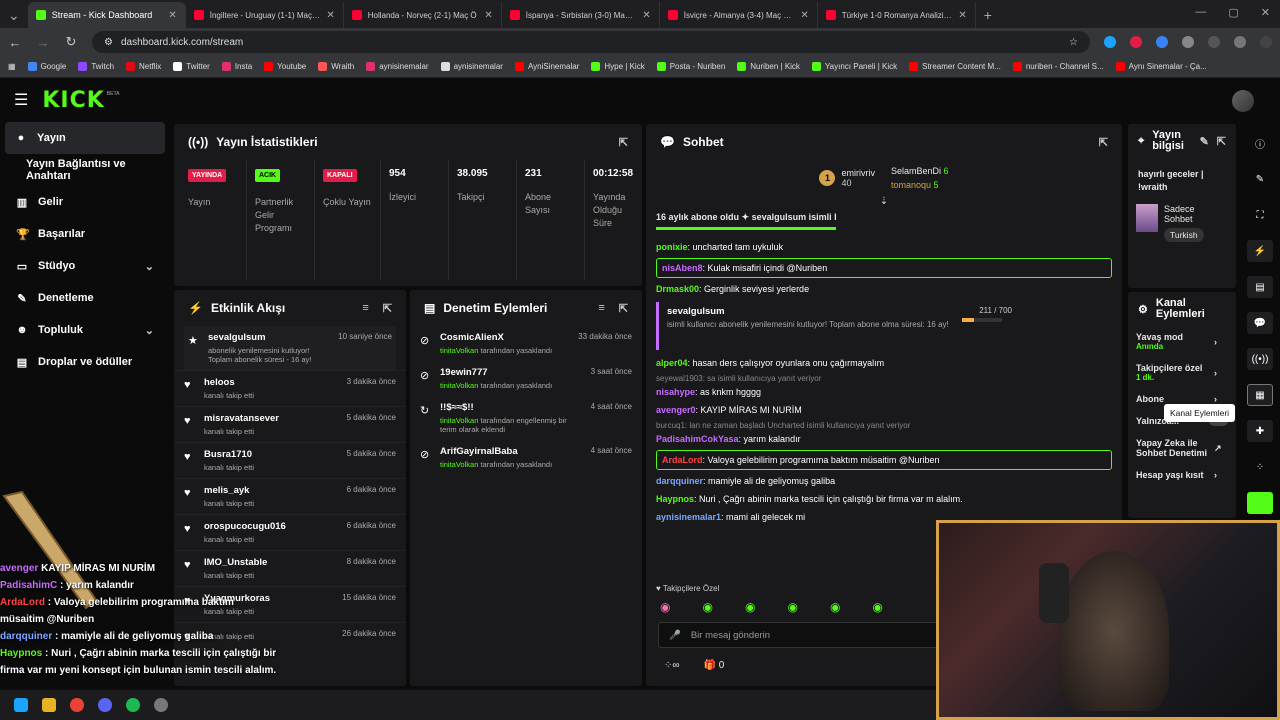 This screenshot has height=720, width=1280. Describe the element at coordinates (1266, 42) in the screenshot. I see `menu-icon` at that location.